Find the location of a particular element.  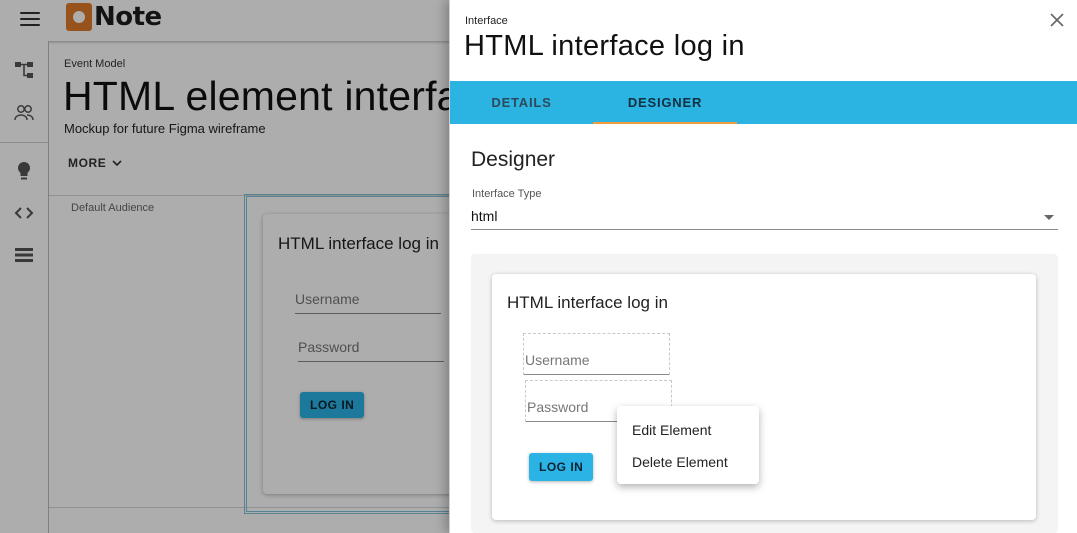

close-icon is located at coordinates (1057, 20).